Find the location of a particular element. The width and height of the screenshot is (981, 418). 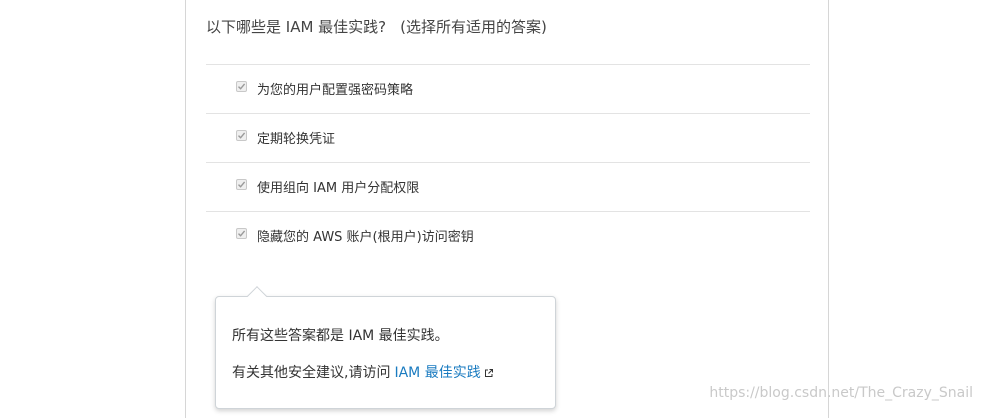

explanation-more-text: 有关其他安全建议,请访问 is located at coordinates (311, 373).